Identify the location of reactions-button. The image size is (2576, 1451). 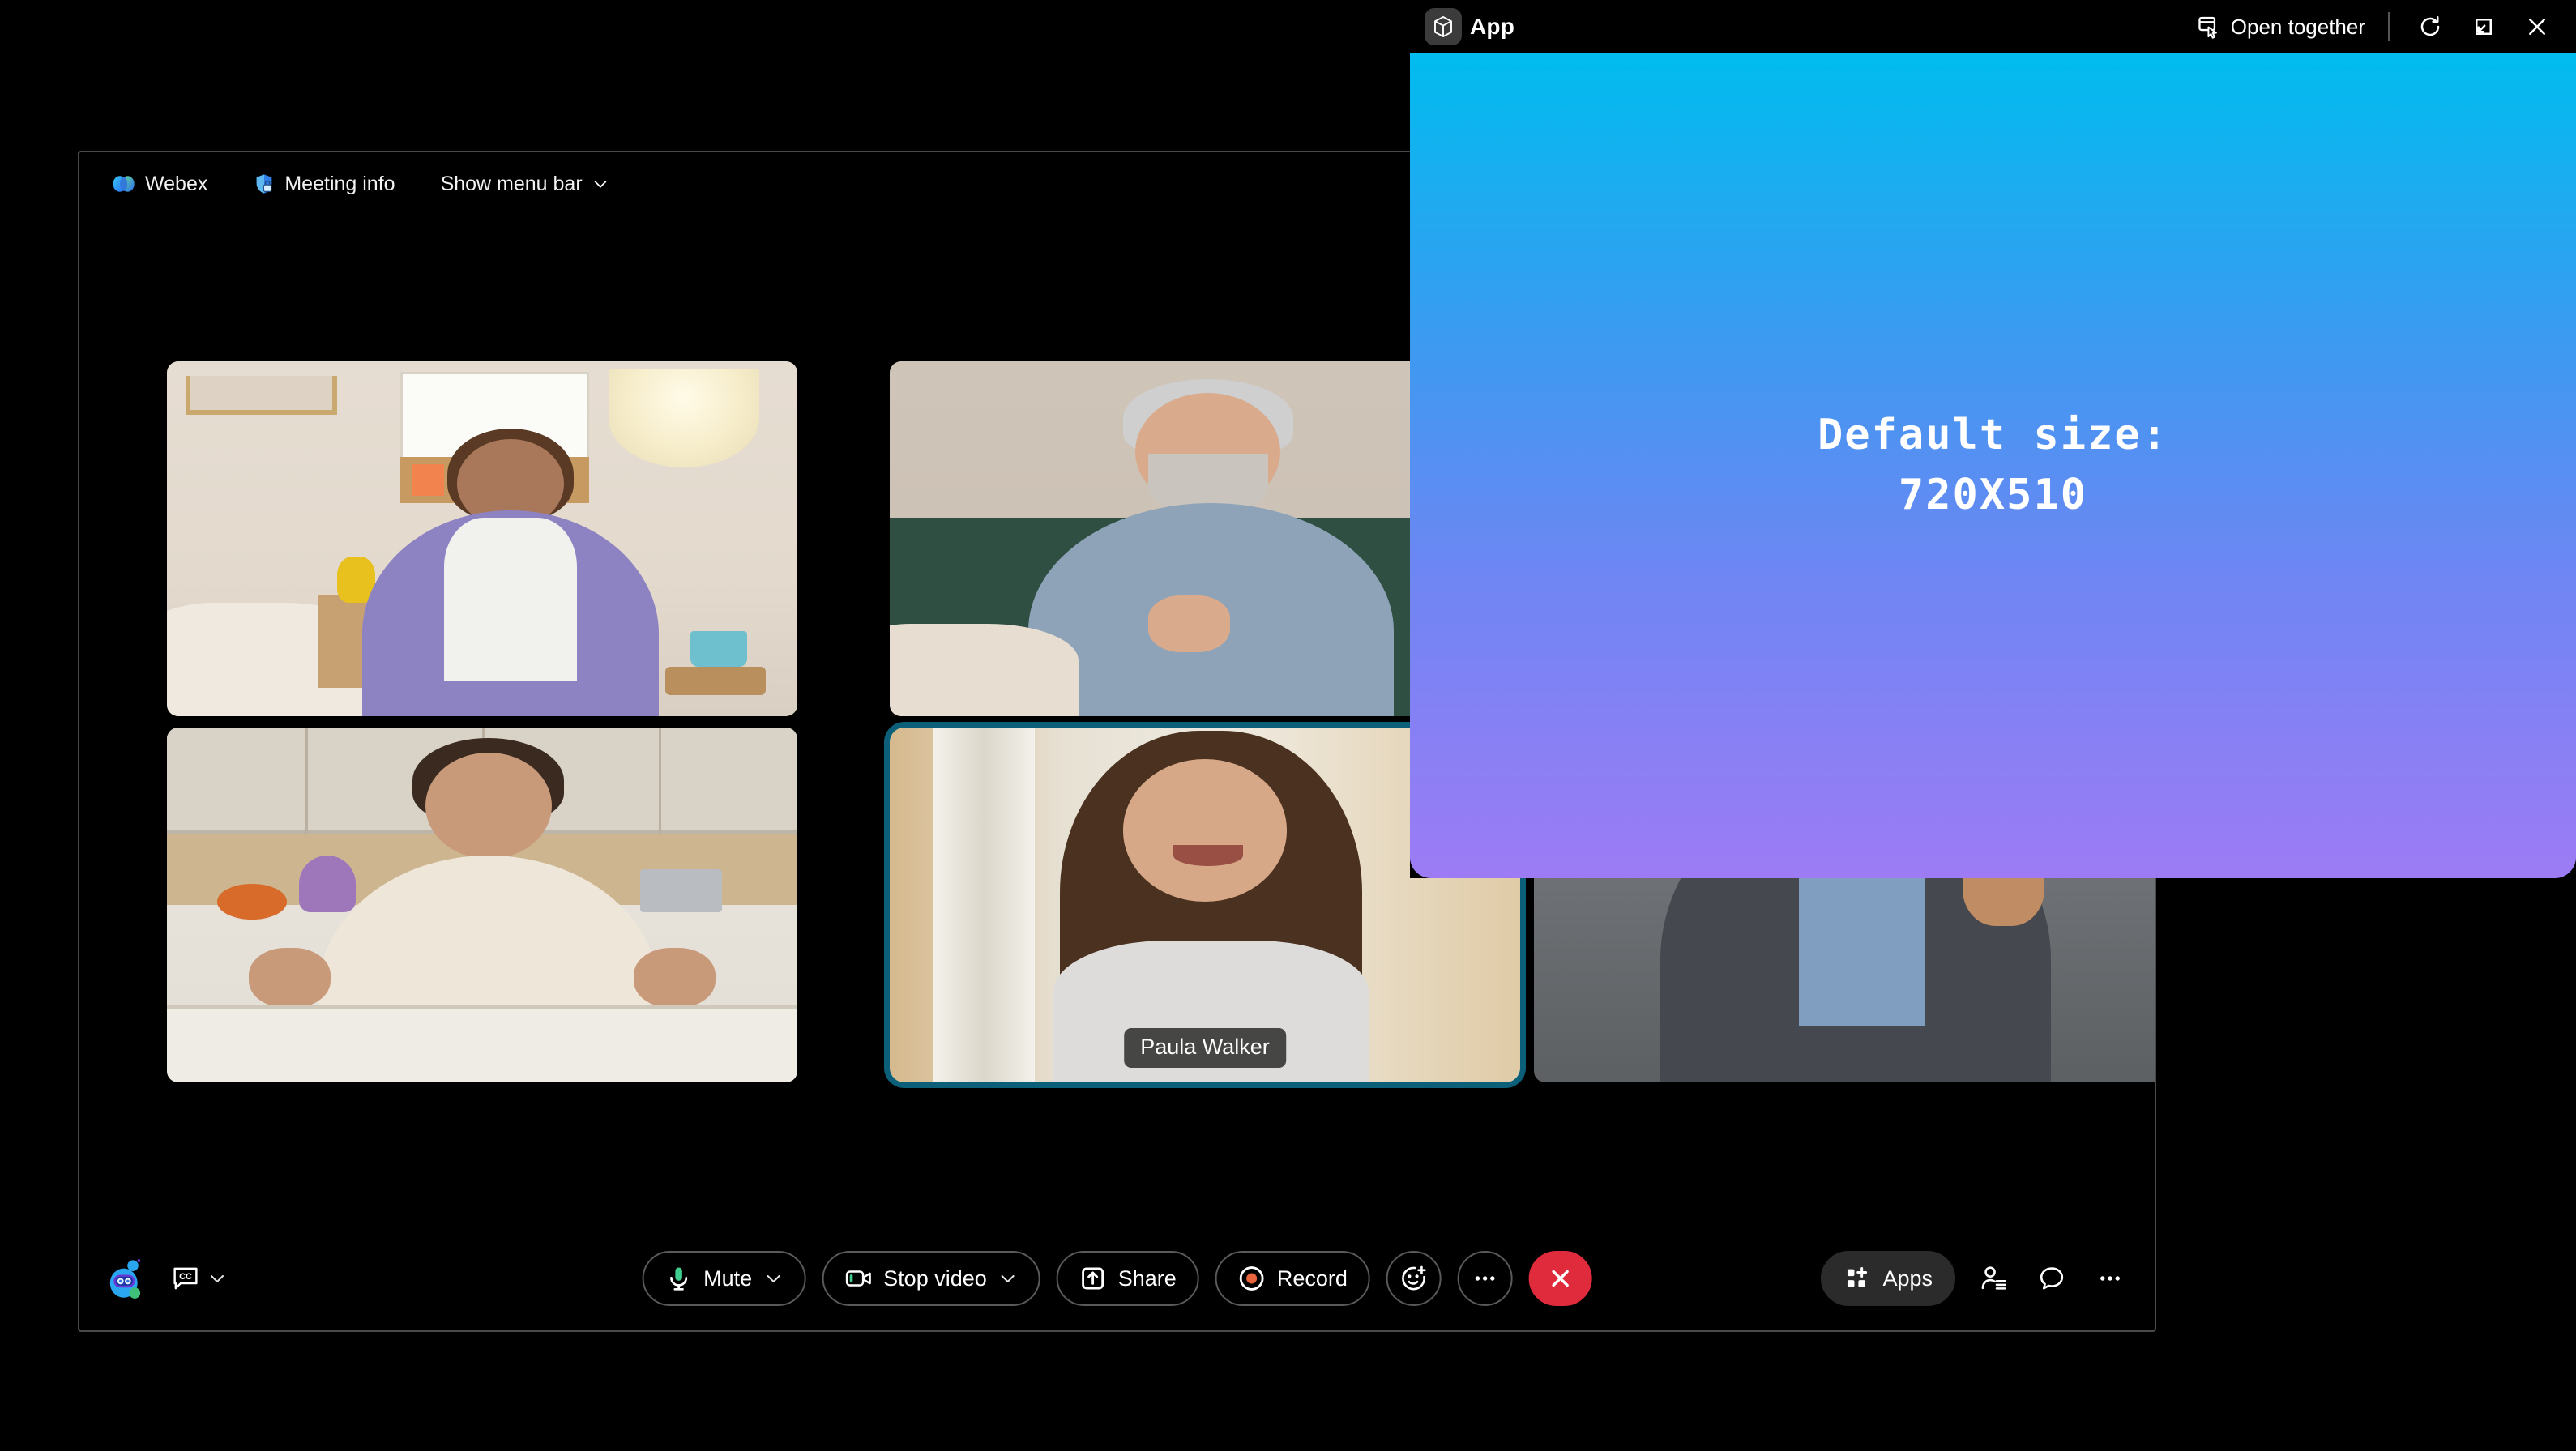
(1414, 1278).